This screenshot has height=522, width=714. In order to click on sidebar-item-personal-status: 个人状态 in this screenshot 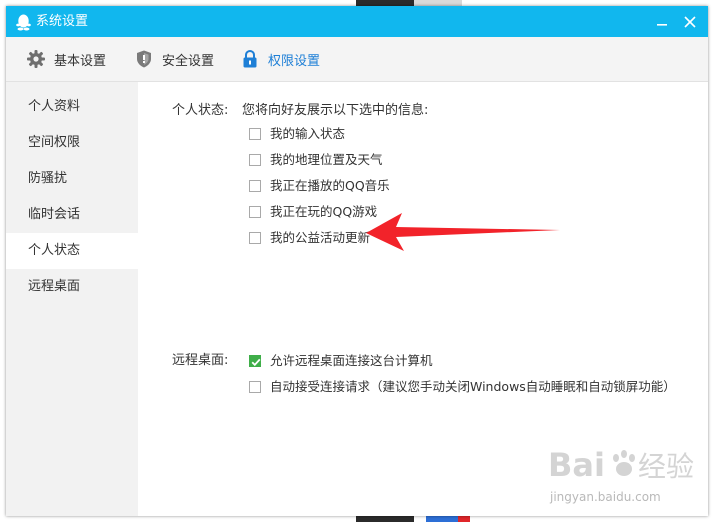, I will do `click(72, 251)`.